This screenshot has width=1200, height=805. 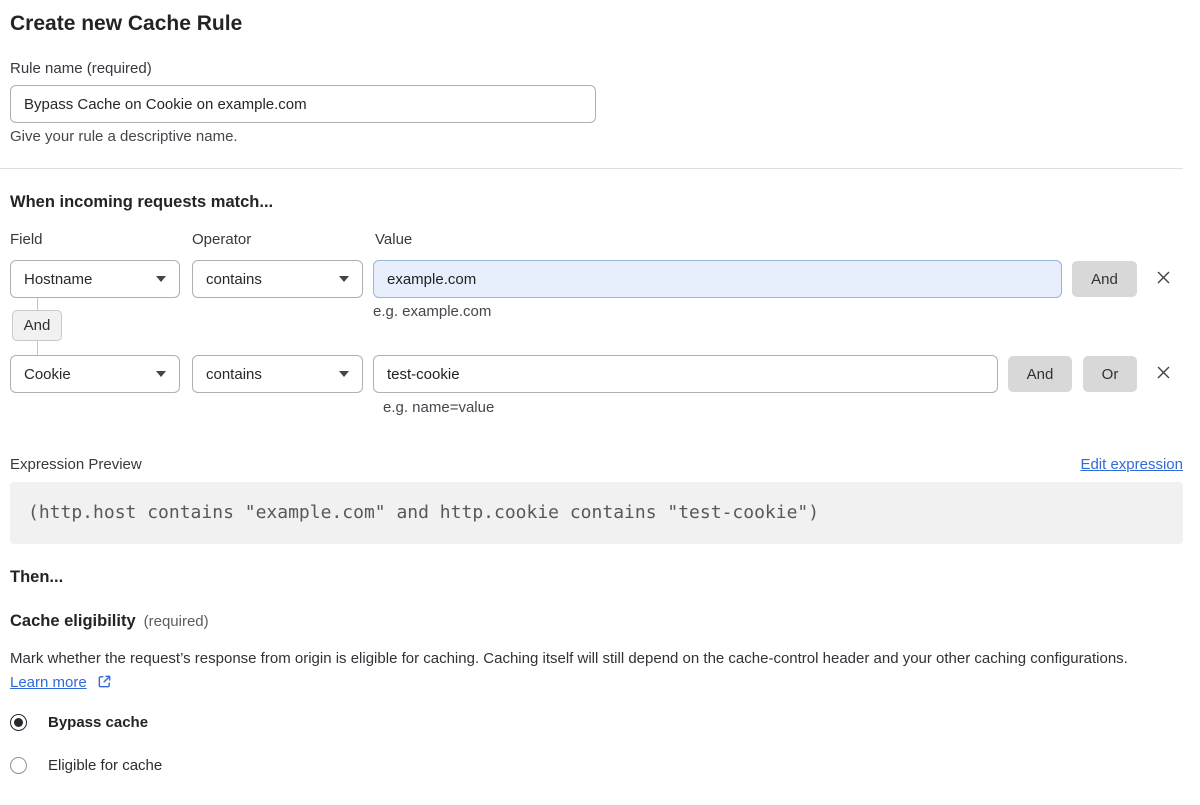 What do you see at coordinates (277, 279) in the screenshot?
I see `operator-select-1: contains` at bounding box center [277, 279].